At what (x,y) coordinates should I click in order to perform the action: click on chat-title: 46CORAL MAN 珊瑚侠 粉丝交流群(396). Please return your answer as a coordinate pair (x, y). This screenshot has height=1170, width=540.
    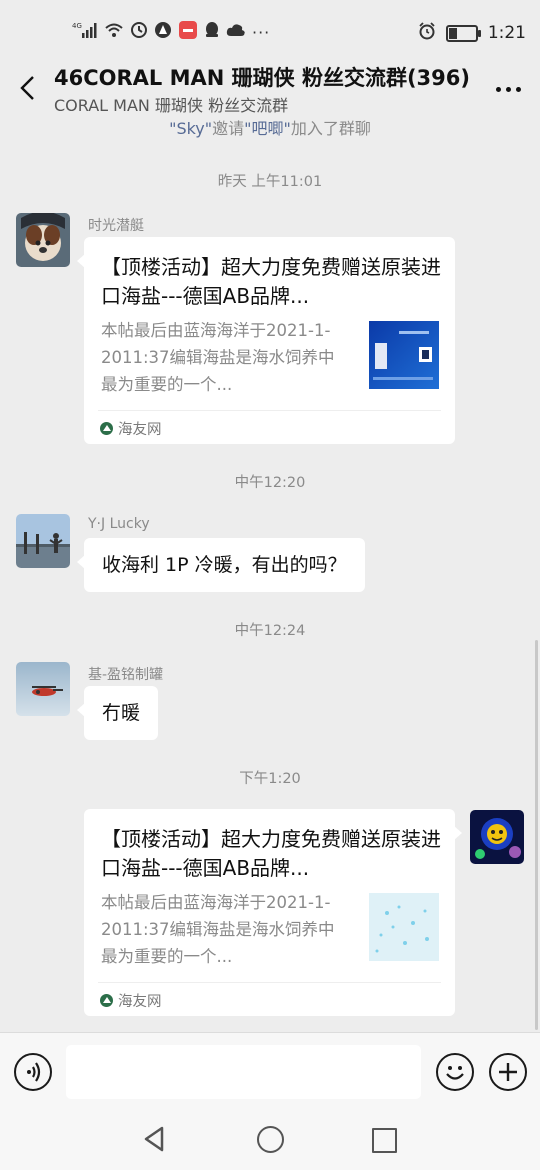
    Looking at the image, I should click on (262, 78).